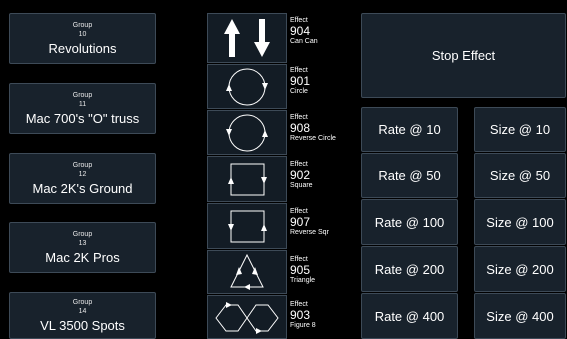 Image resolution: width=567 pixels, height=339 pixels. I want to click on size-label: Size @ 100, so click(520, 222).